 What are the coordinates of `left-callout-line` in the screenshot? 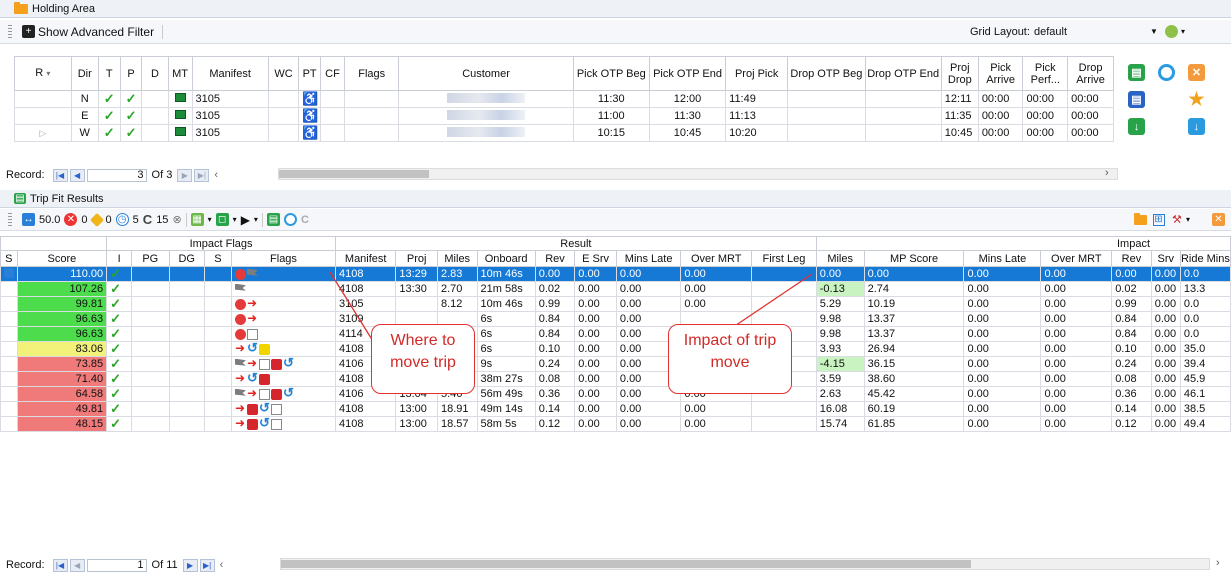 It's located at (353, 309).